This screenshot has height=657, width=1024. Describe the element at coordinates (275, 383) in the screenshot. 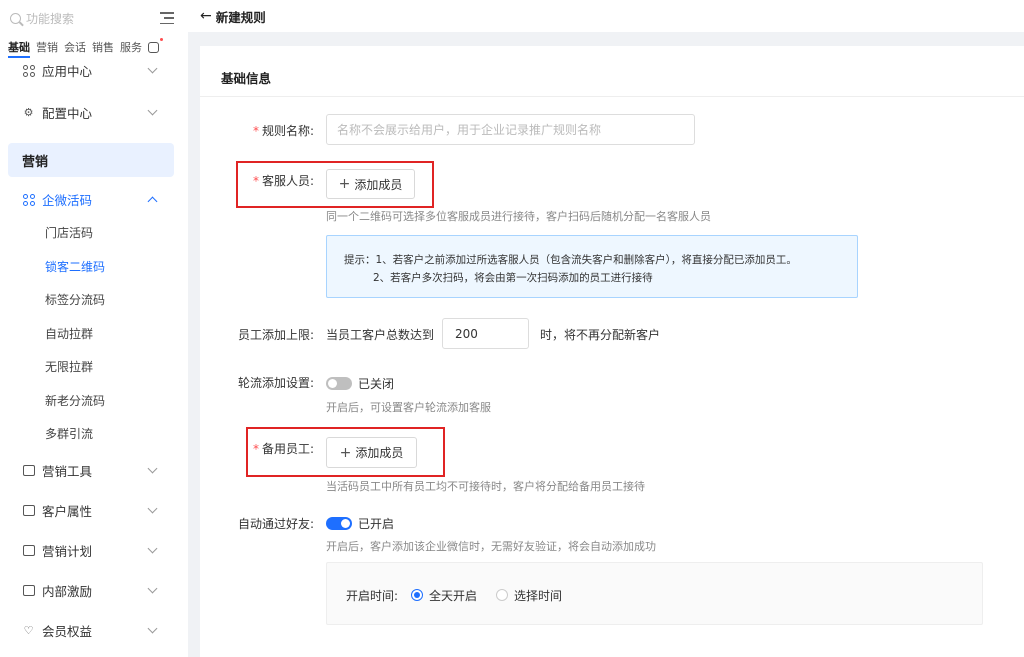

I see `rotation-label: 轮流添加设置:` at that location.